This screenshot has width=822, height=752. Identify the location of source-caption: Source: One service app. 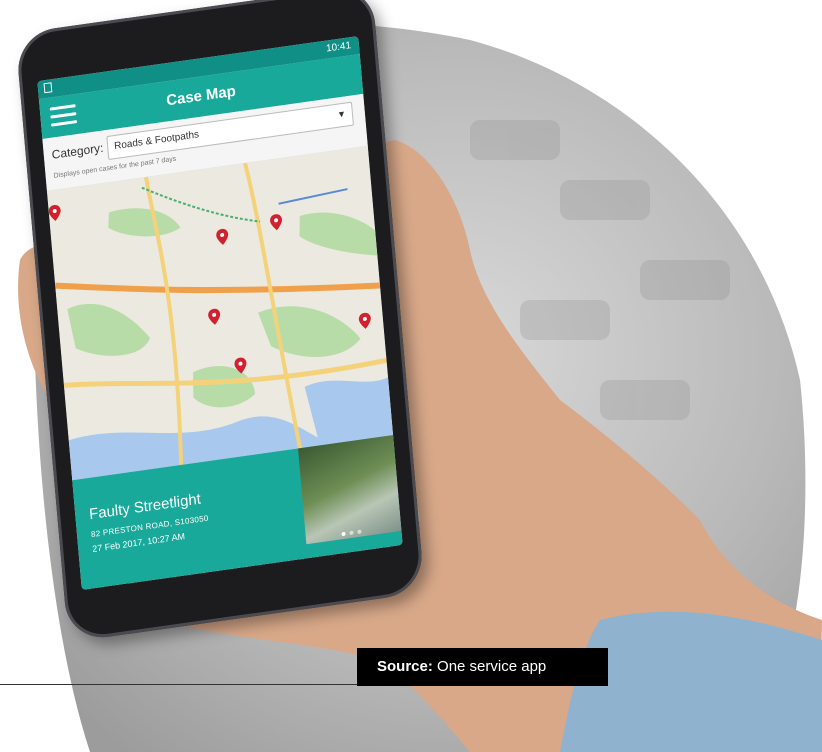
(482, 667).